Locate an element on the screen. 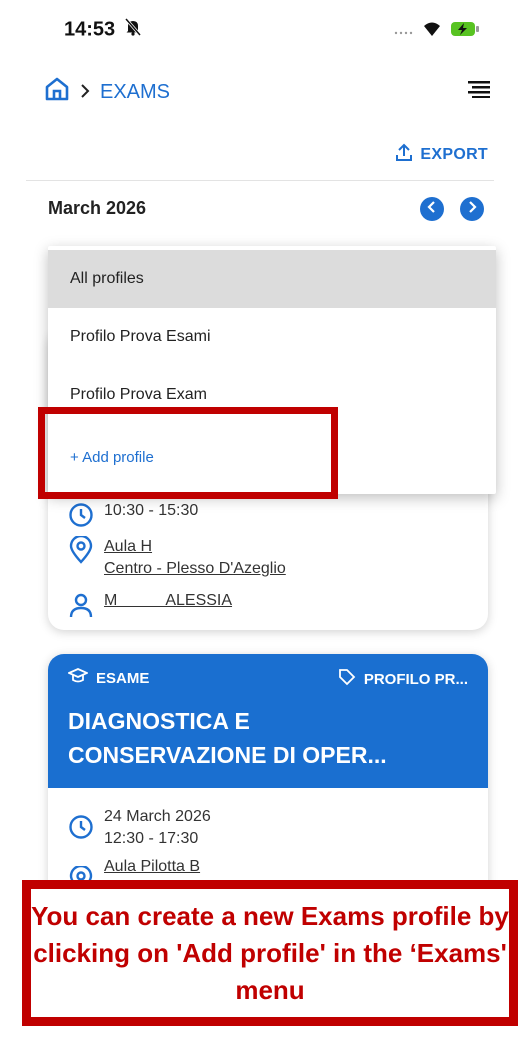 This screenshot has width=520, height=1044. exam-date-row: 24 March 2026 12:30 - 17:30 is located at coordinates (139, 828).